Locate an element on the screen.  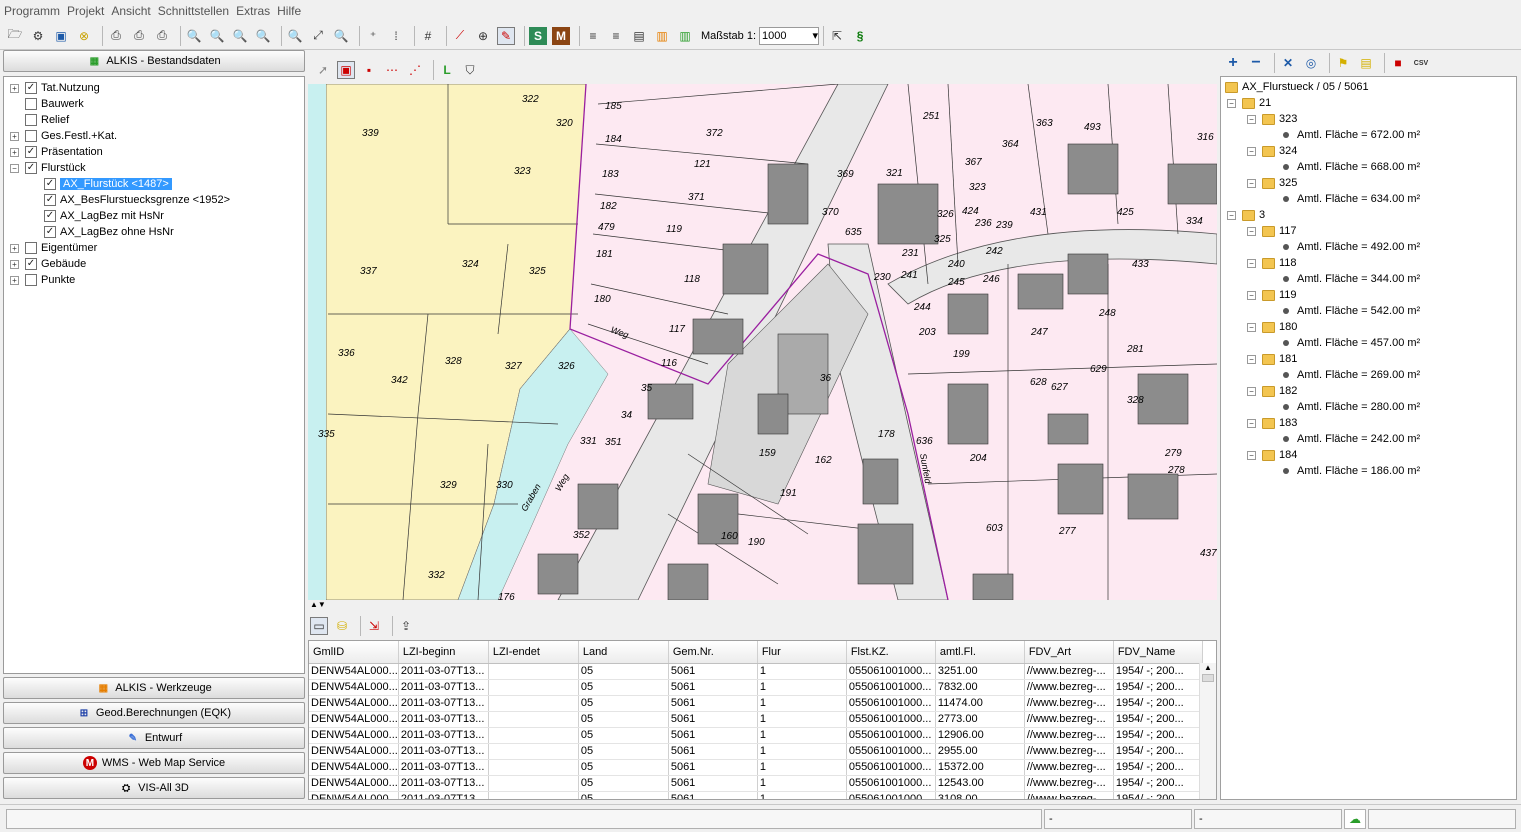
menu-ansicht: Ansicht is located at coordinates (130, 11).